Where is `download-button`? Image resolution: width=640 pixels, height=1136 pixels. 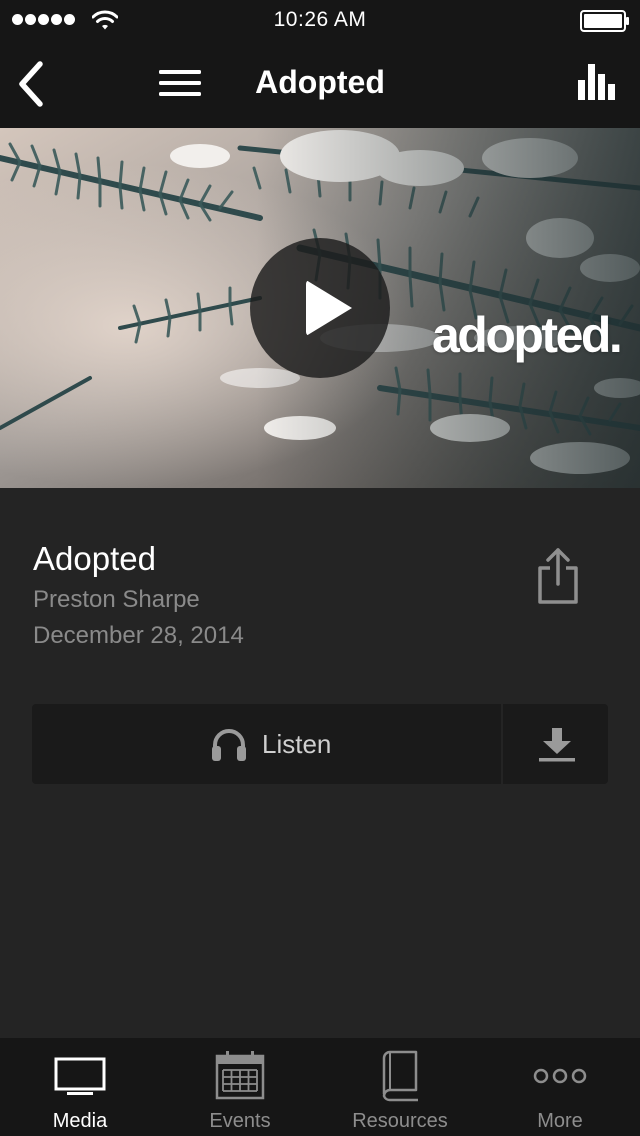
download-button is located at coordinates (555, 744).